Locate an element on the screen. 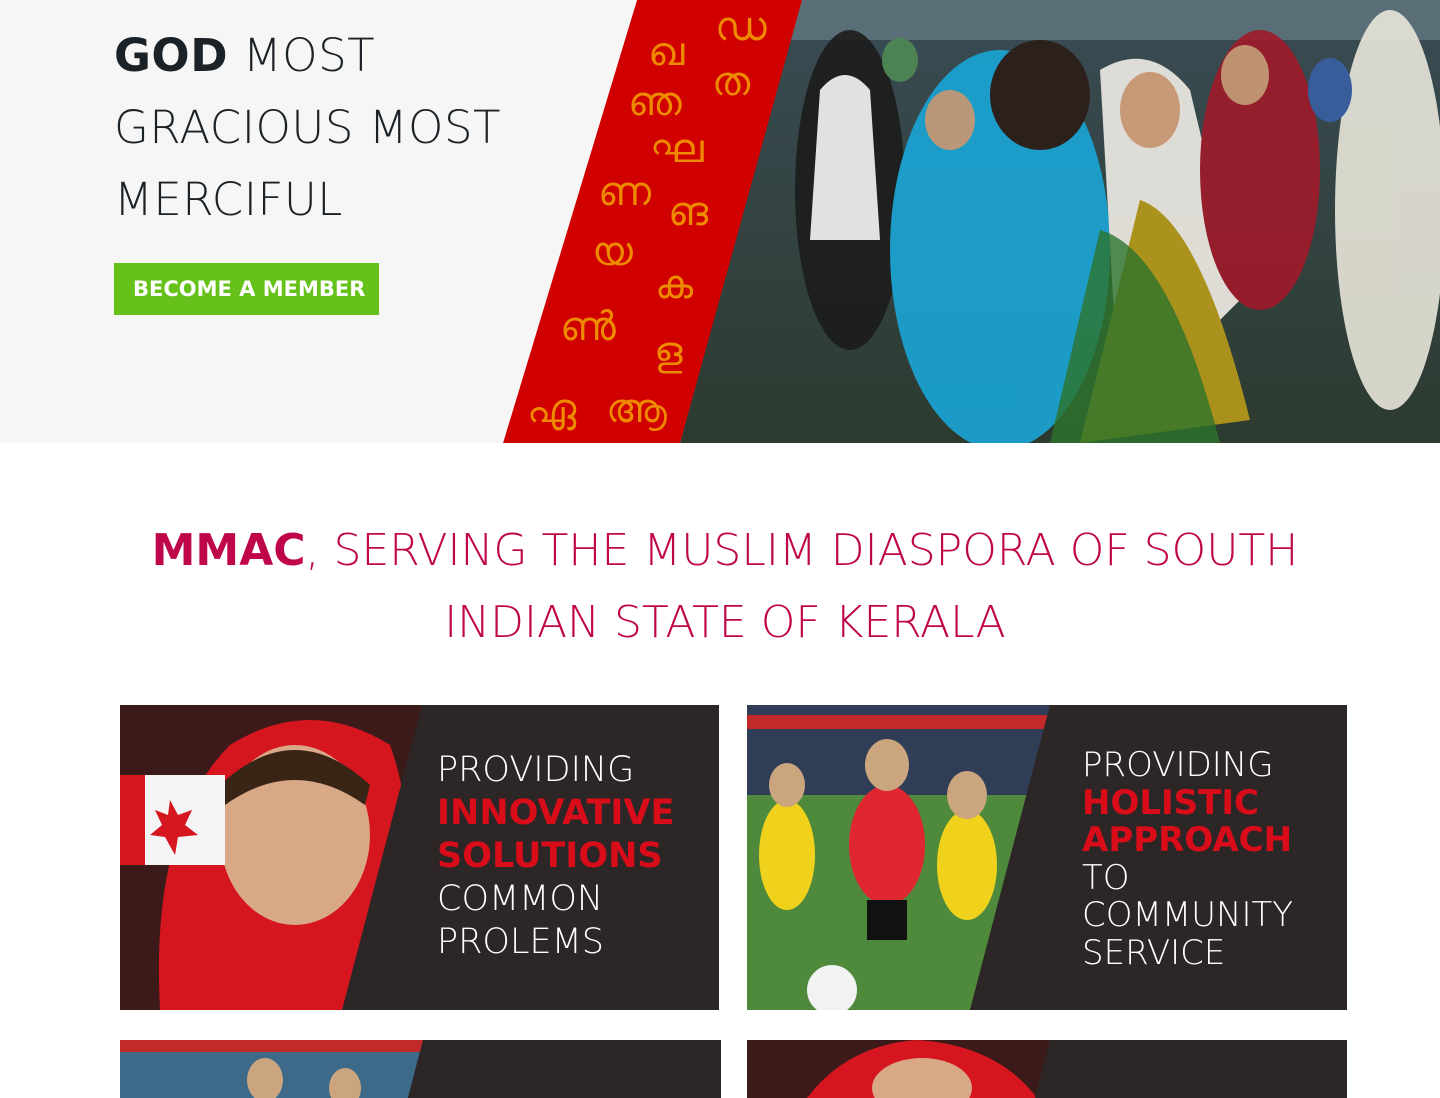 This screenshot has width=1440, height=1098. malayalam-glyph: ൺ is located at coordinates (588, 327).